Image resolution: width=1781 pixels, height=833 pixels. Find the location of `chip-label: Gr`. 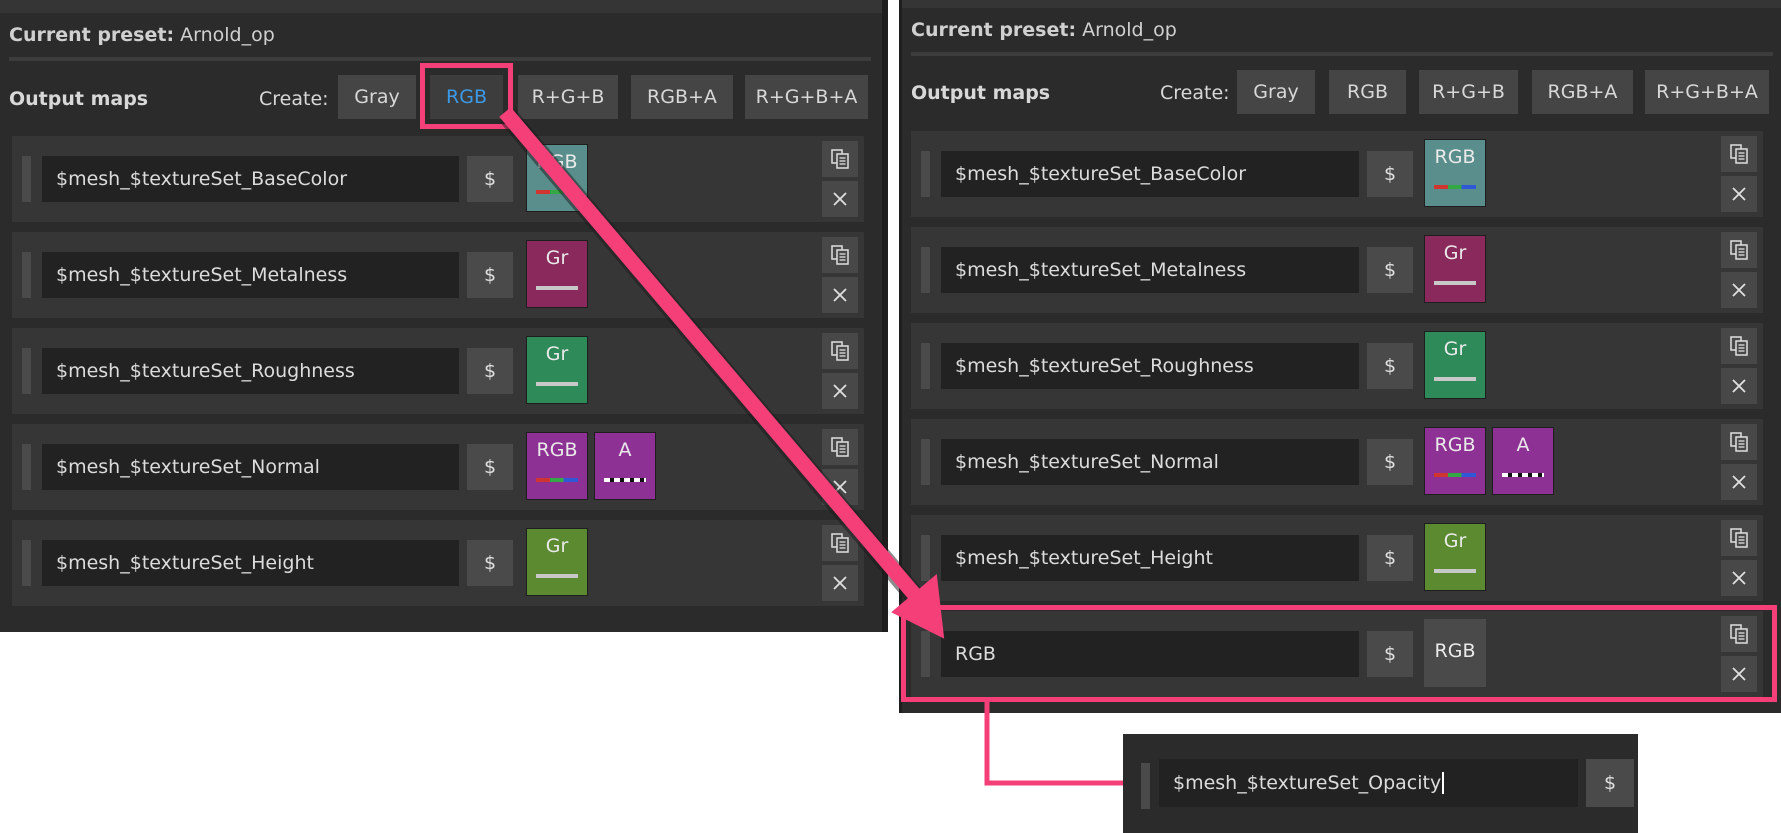

chip-label: Gr is located at coordinates (557, 354).